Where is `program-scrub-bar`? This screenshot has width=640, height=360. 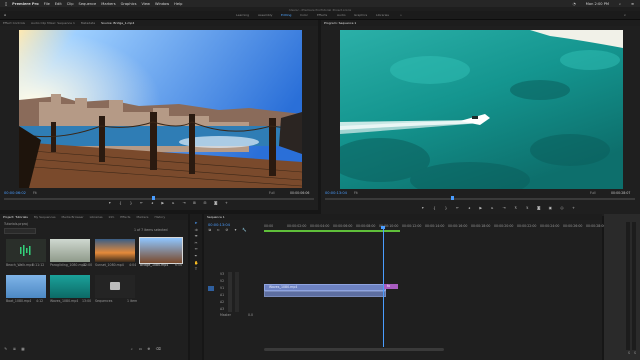 program-scrub-bar is located at coordinates (480, 199).